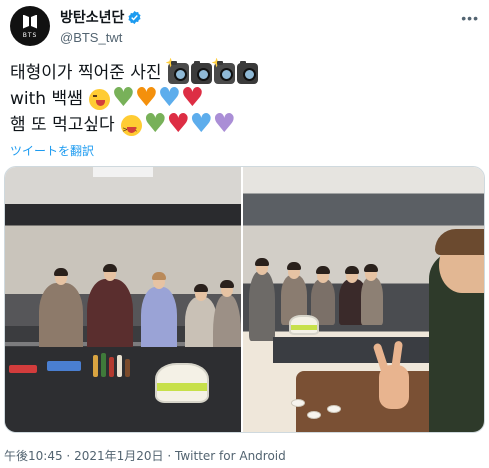  Describe the element at coordinates (470, 18) in the screenshot. I see `more-options-icon: •••` at that location.